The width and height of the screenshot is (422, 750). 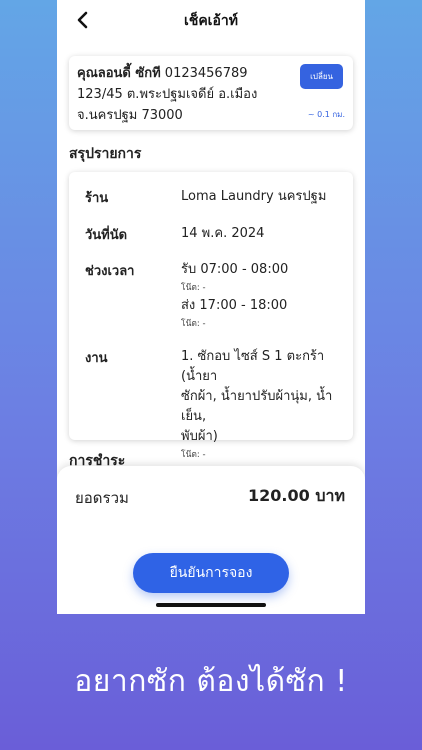 I want to click on date-value: 14 พ.ค. 2024, so click(x=223, y=233).